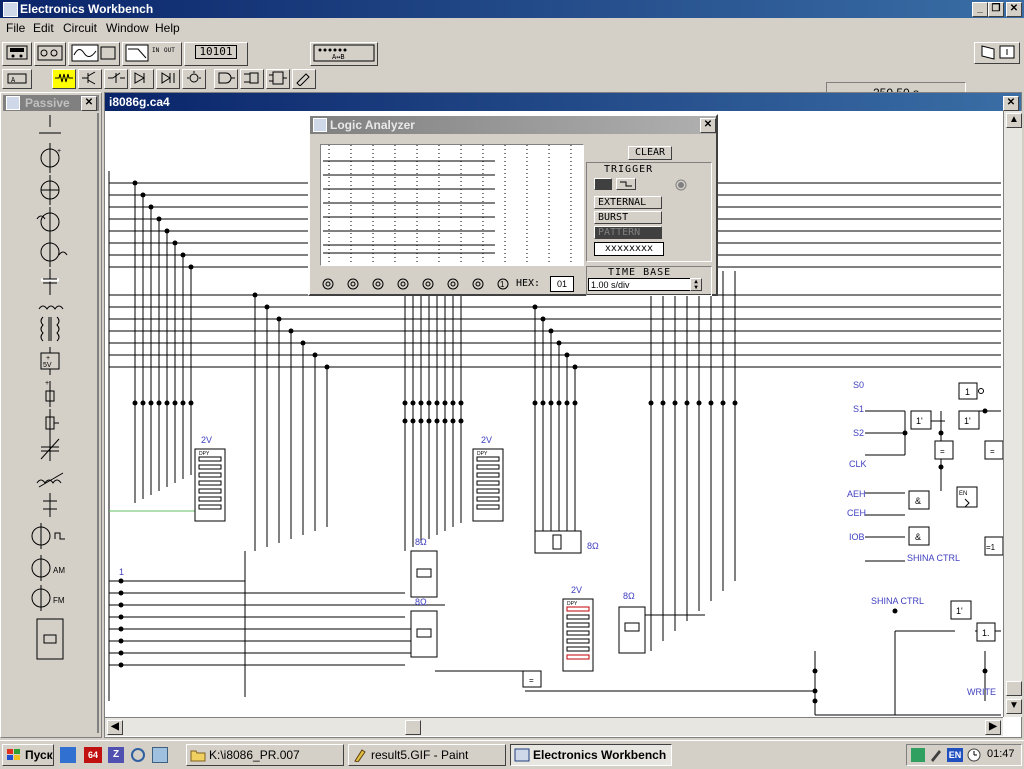 This screenshot has height=769, width=1024. Describe the element at coordinates (48, 568) in the screenshot. I see `am-source-icon: AM` at that location.